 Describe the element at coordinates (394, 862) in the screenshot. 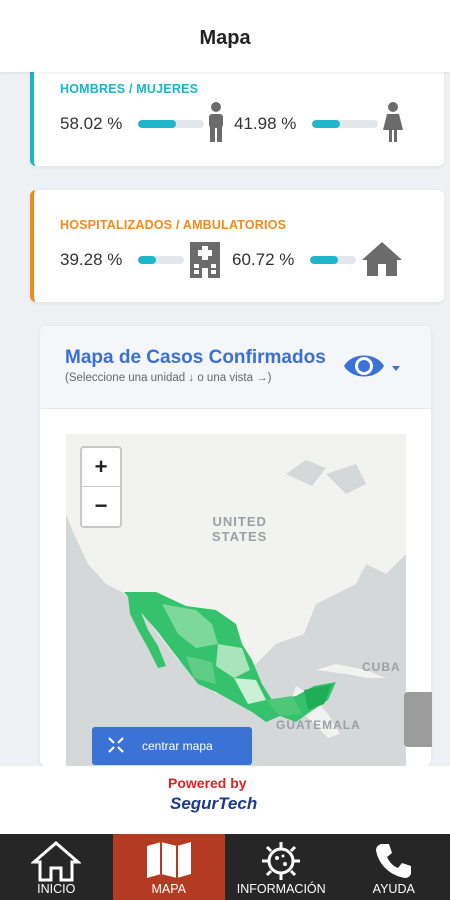

I see `phone-icon` at that location.